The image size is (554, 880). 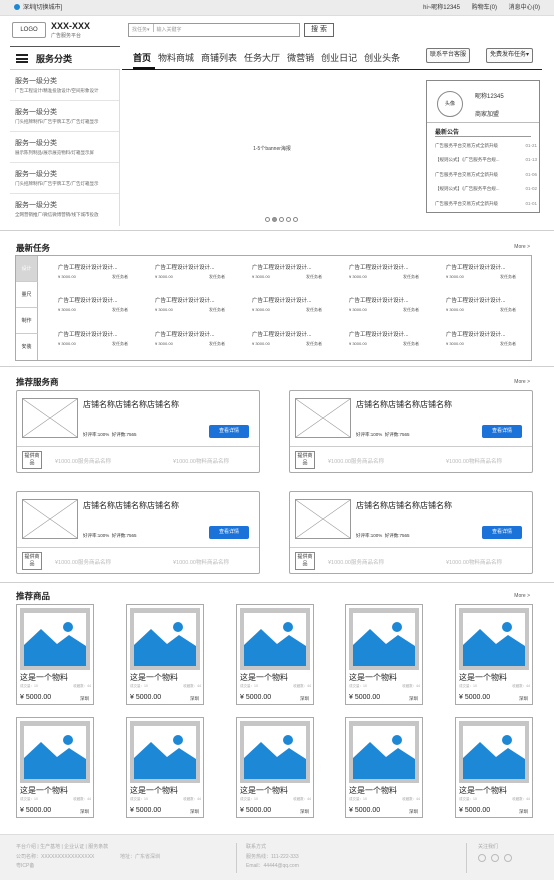 What do you see at coordinates (38, 8) in the screenshot?
I see `city-switcher: 深圳[切换城市]` at bounding box center [38, 8].